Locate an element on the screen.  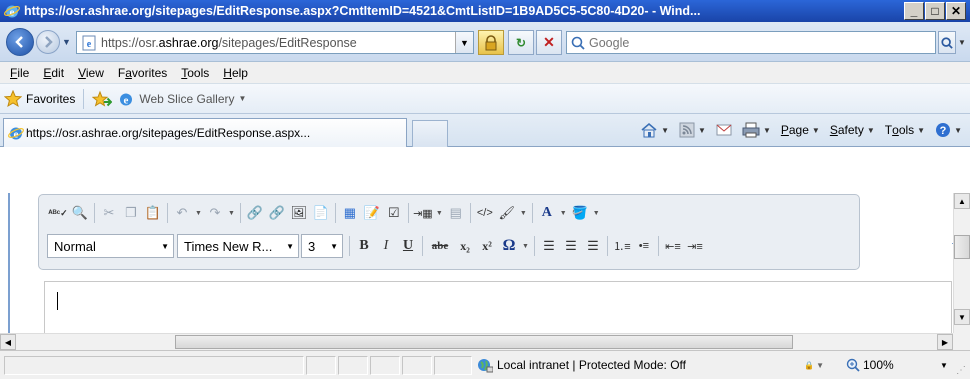
command-bar: ▼ ▼ ▼ Page ▼ Safety ▼ To ols ▼ ? ▼ is located at coordinates (801, 130).